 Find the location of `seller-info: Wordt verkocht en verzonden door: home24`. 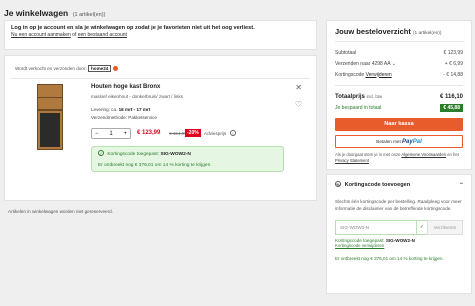

seller-info: Wordt verkocht en verzonden door: home24 is located at coordinates (66, 68).